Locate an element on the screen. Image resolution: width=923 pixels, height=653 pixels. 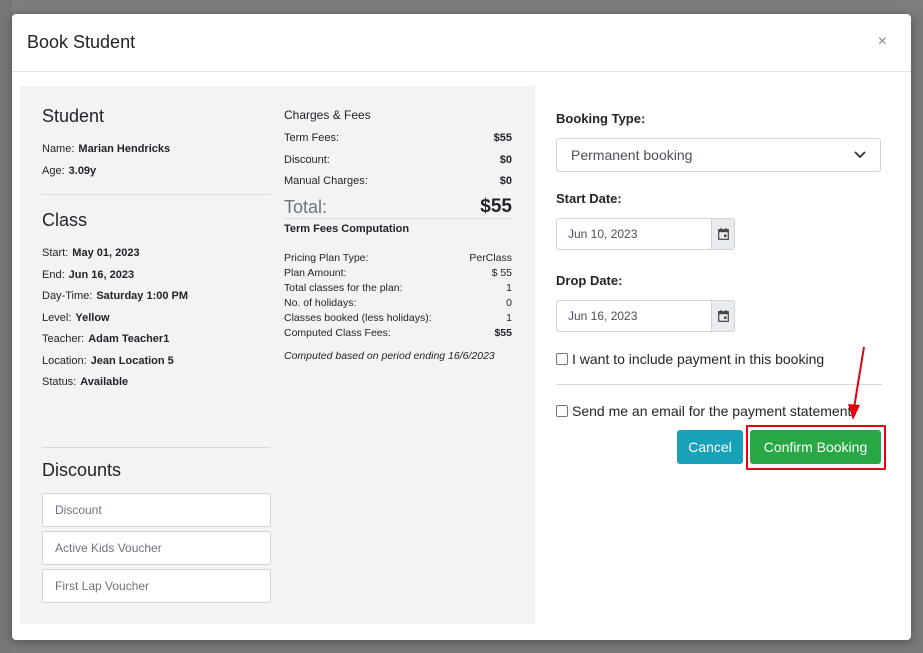
email-checkbox is located at coordinates (562, 411).